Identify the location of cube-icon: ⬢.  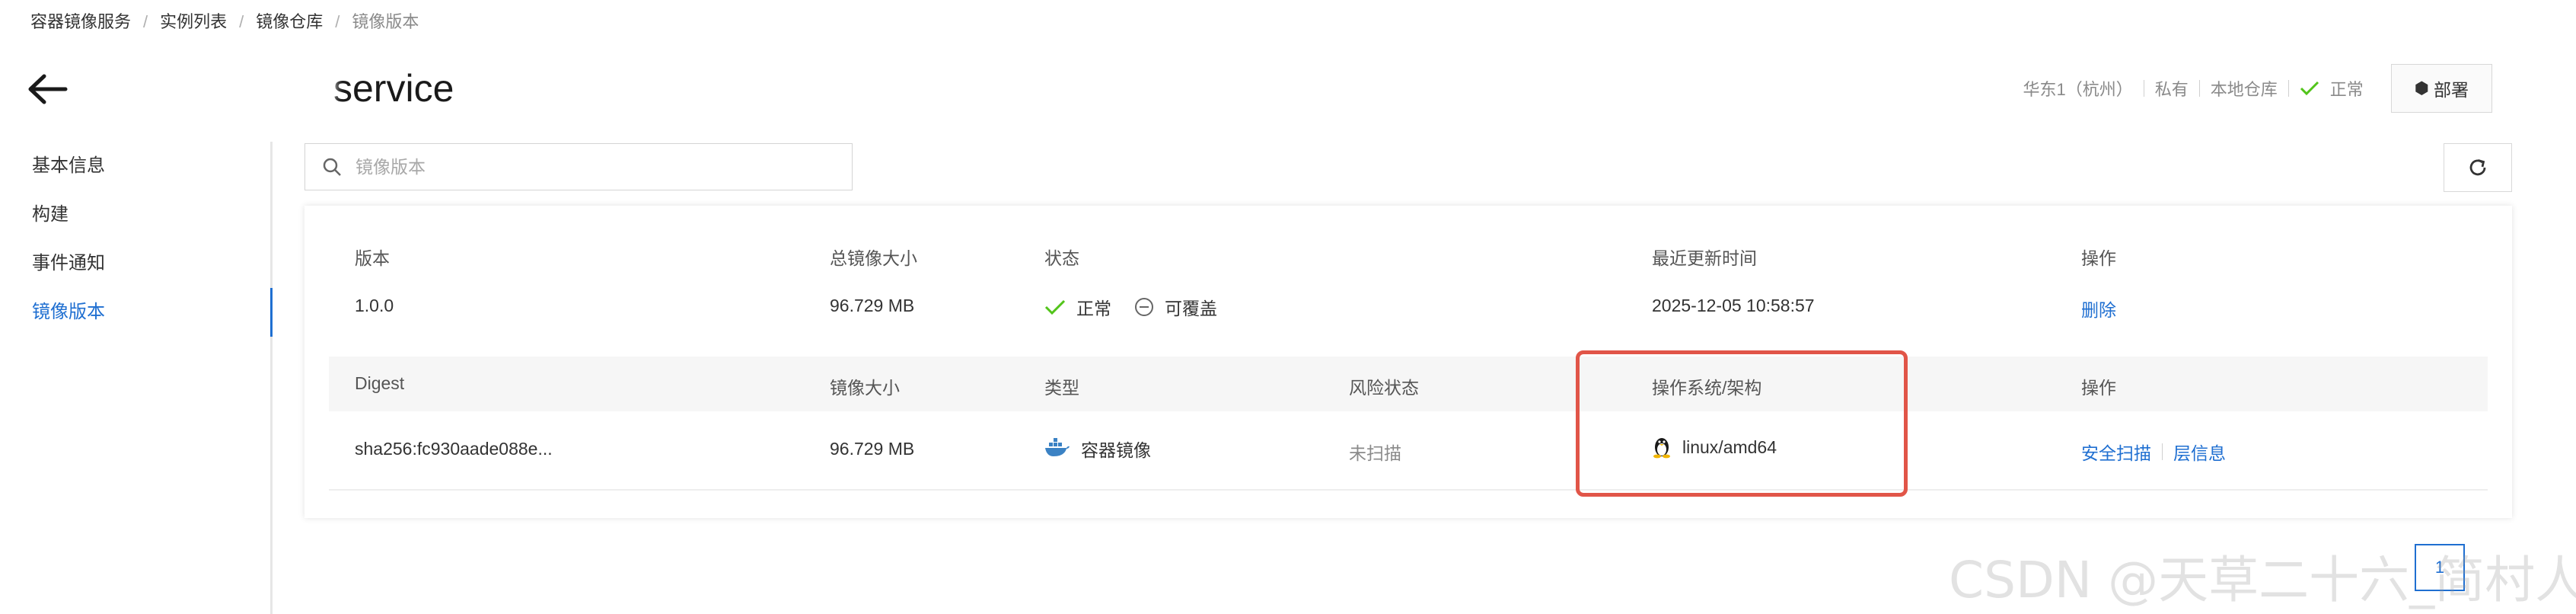
(2421, 88).